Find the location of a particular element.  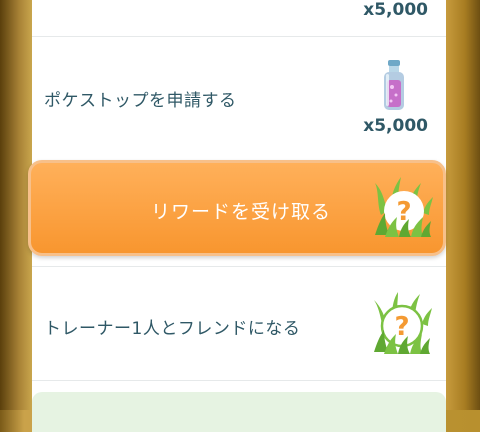

gold-background-right is located at coordinates (463, 205).